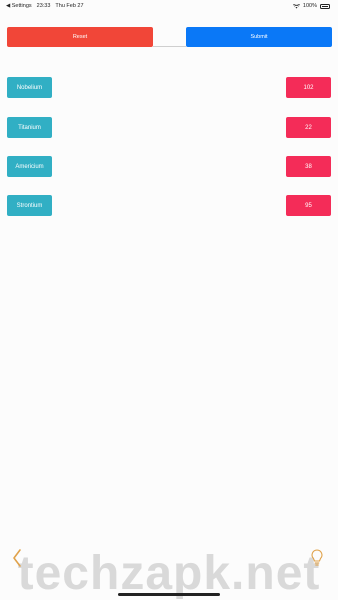 The image size is (338, 600). I want to click on status-right: 100%, so click(311, 6).